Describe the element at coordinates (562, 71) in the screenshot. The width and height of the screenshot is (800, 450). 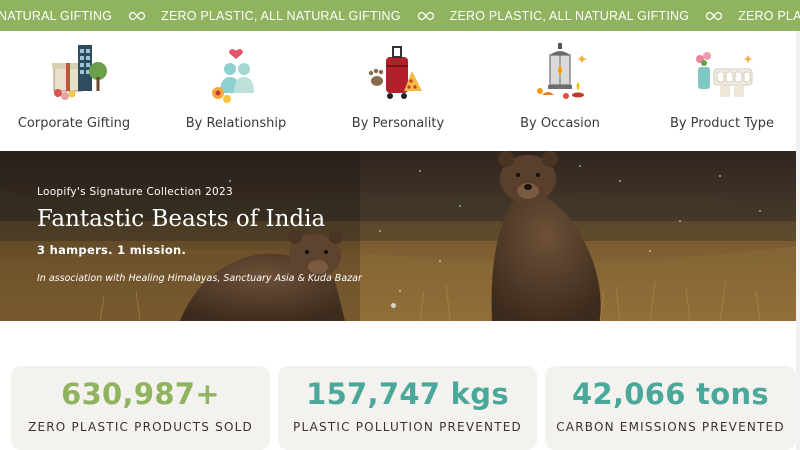
I see `occasion-lantern-icon` at that location.